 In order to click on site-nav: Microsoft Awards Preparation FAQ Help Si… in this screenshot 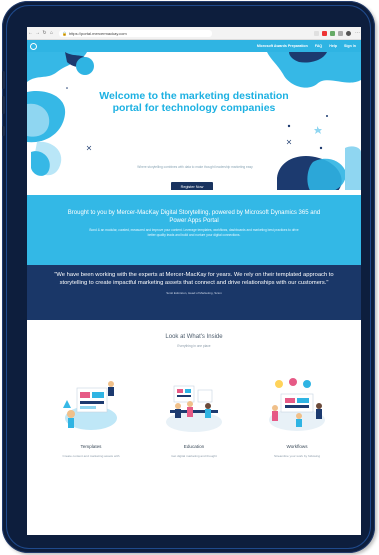, I will do `click(194, 46)`.